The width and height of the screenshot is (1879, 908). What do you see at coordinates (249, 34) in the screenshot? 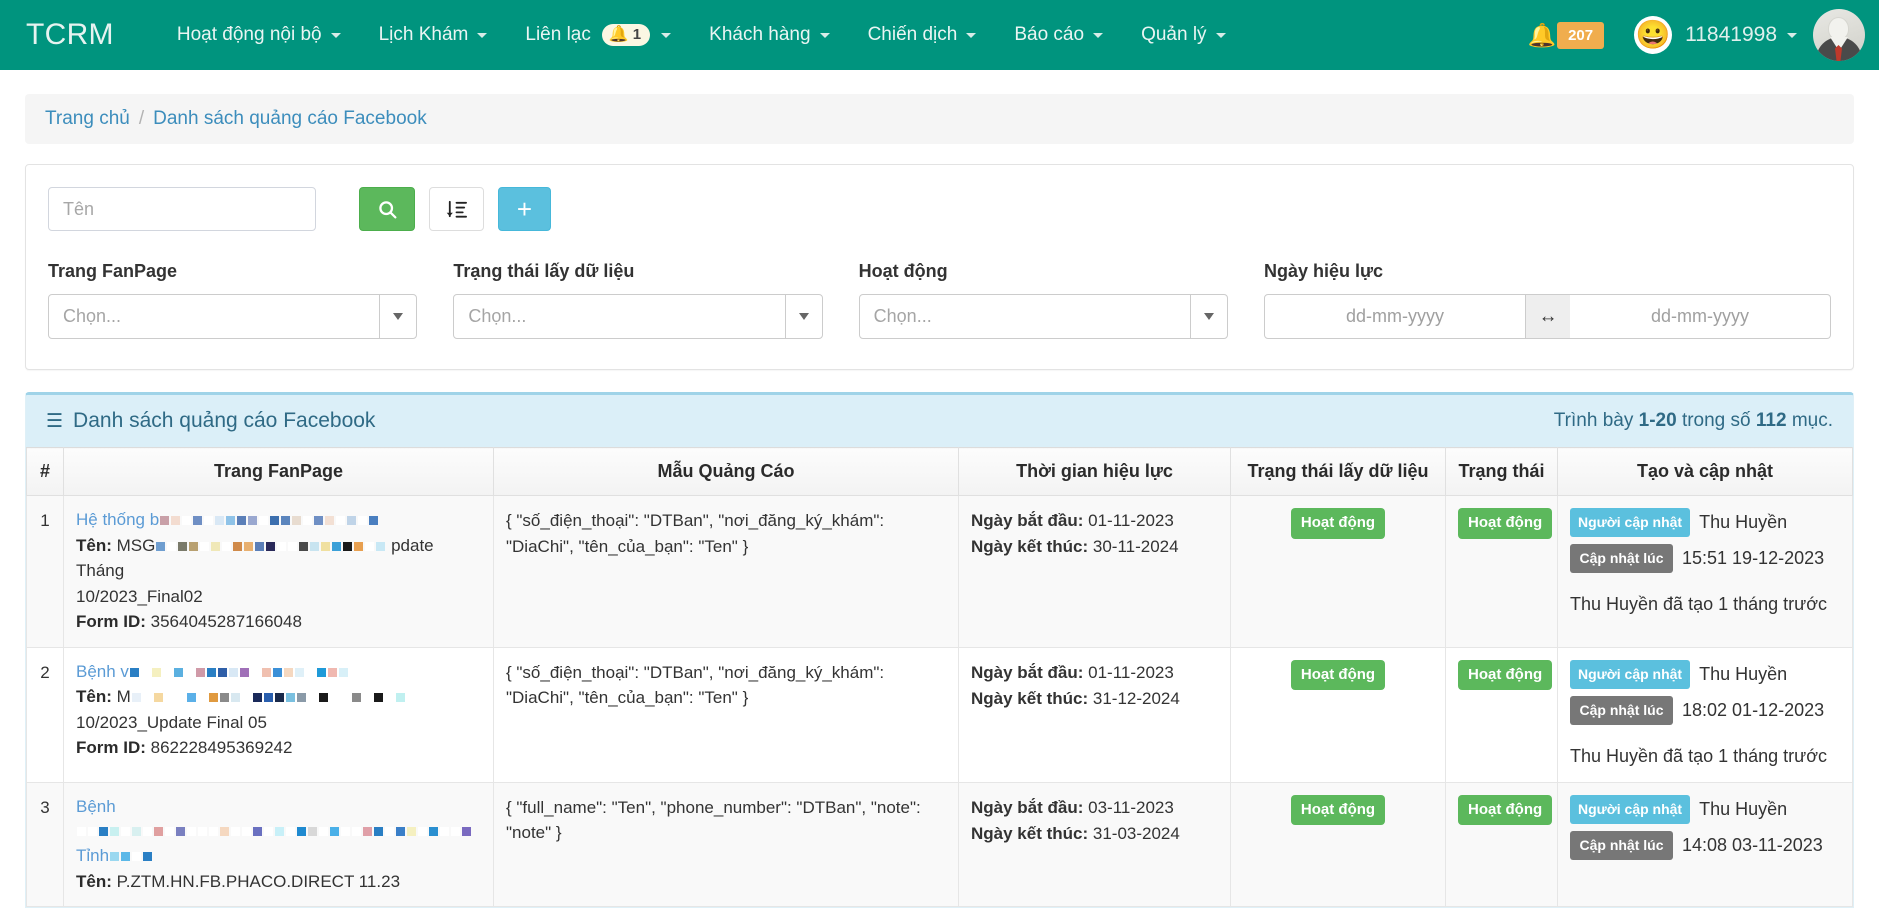
I see `nav-label: Hoạt động nội bộ` at bounding box center [249, 34].